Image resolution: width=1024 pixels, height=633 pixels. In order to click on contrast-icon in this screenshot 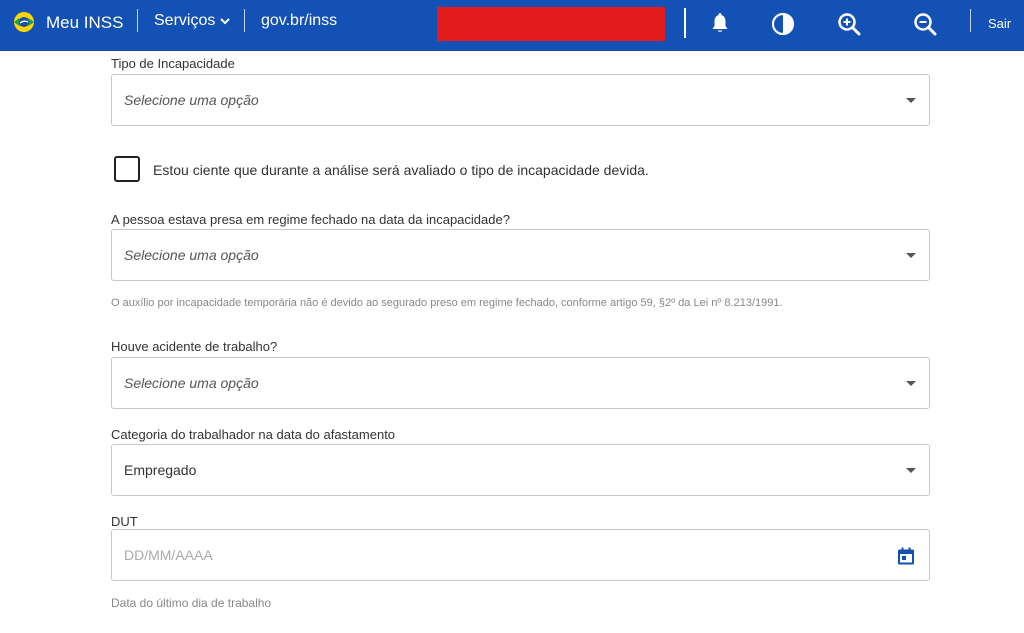, I will do `click(783, 24)`.